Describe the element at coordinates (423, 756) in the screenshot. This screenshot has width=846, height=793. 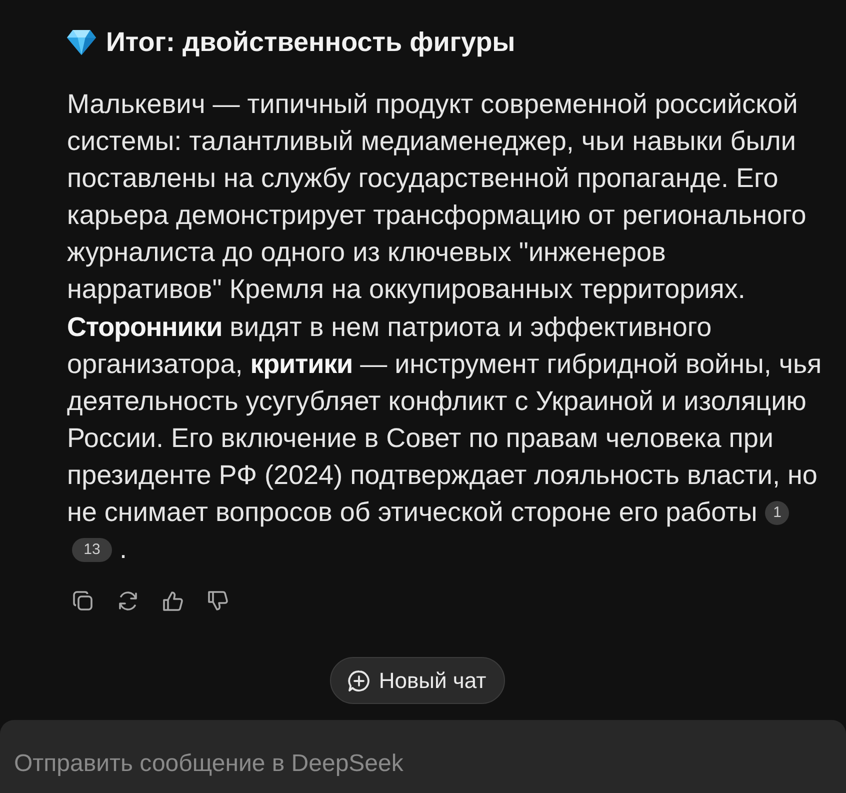
I see `message-input: Отправить сообщение в DeepSeek` at that location.